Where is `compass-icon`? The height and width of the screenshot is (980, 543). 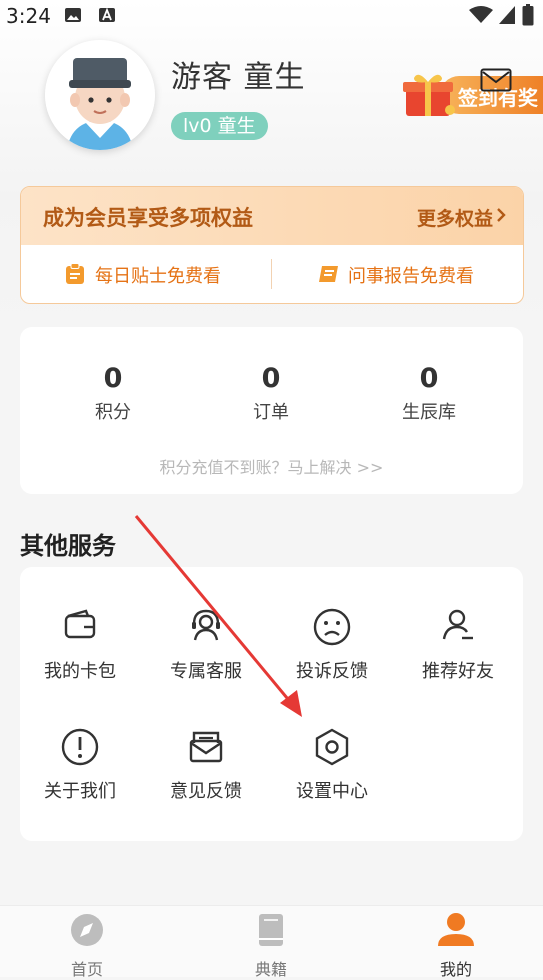 compass-icon is located at coordinates (87, 930).